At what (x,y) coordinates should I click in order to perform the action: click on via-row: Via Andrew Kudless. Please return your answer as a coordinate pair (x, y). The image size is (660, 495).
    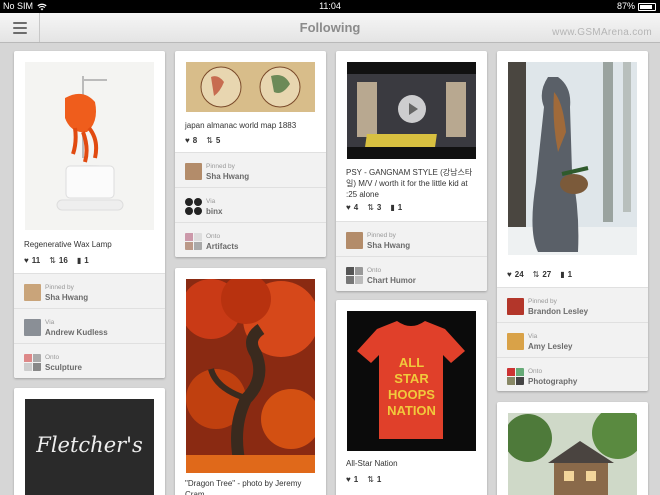
    Looking at the image, I should click on (89, 325).